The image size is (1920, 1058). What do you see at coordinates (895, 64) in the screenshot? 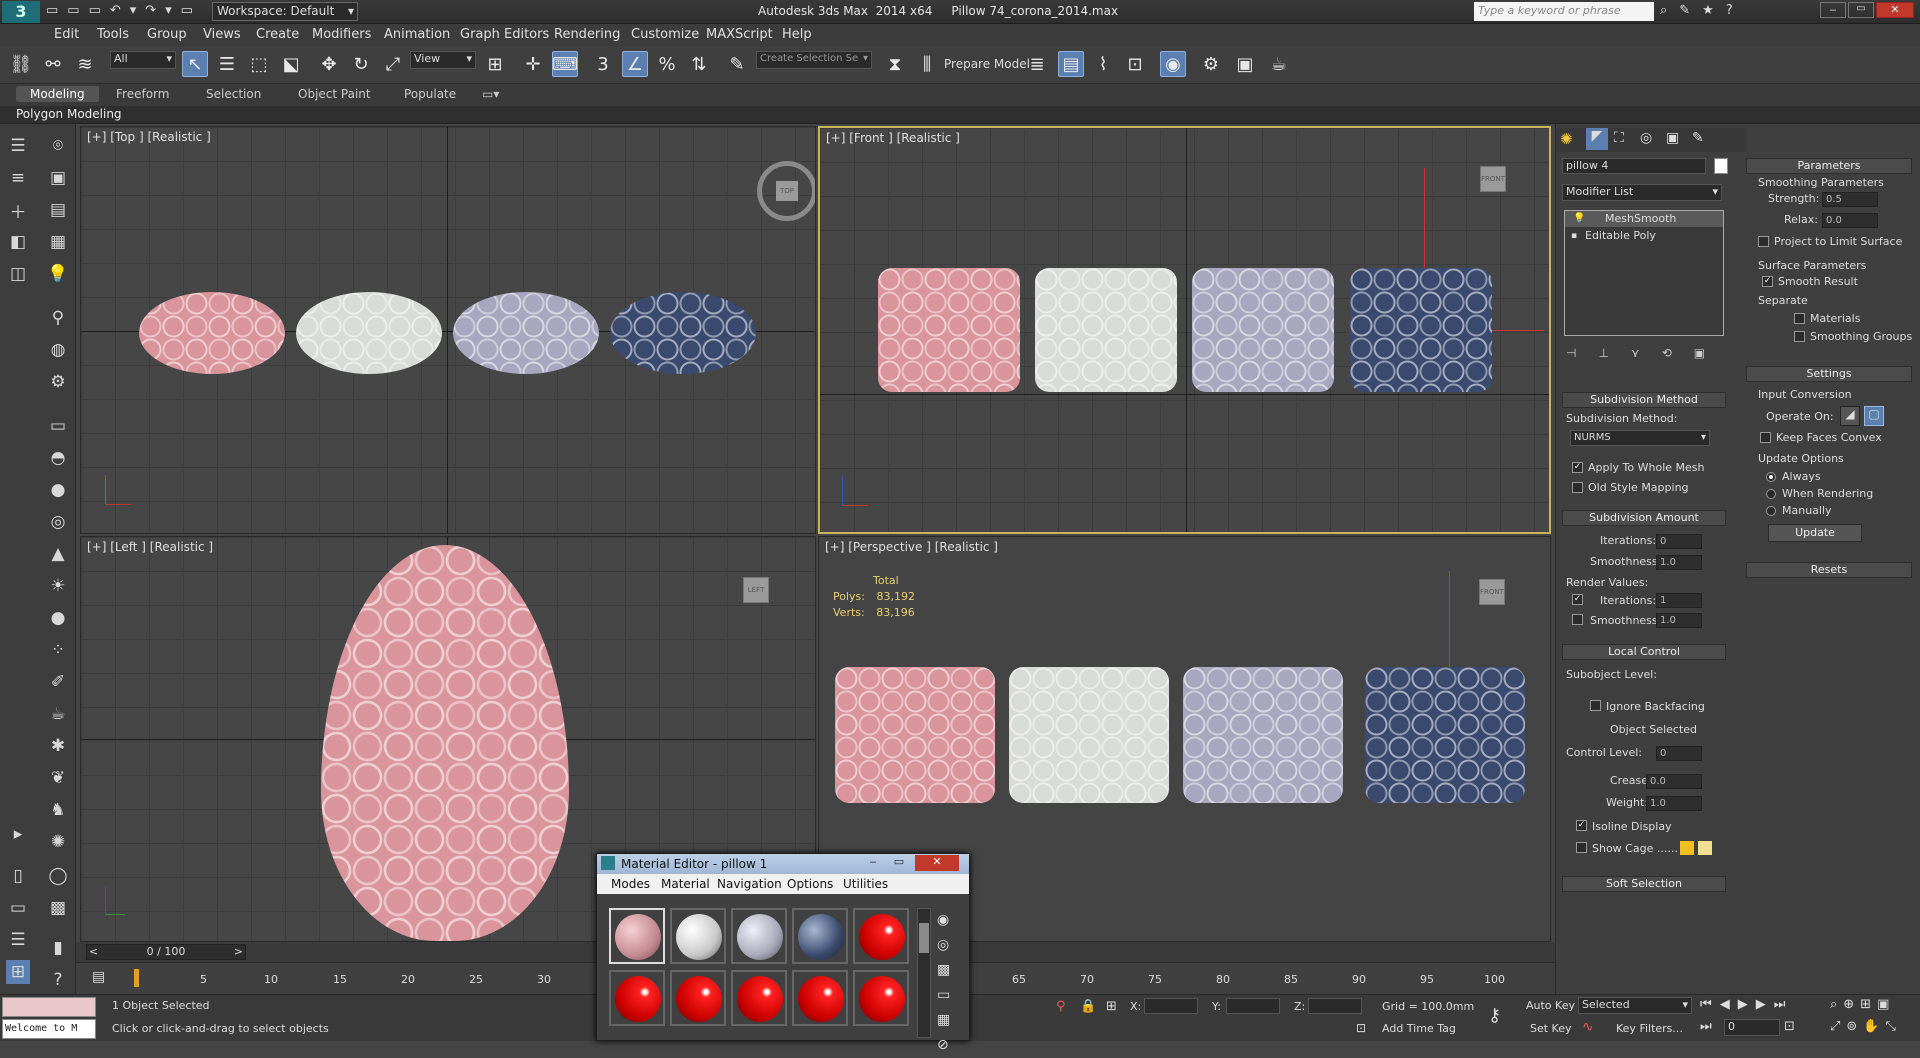
I see `mirror-icon: ⧗` at bounding box center [895, 64].